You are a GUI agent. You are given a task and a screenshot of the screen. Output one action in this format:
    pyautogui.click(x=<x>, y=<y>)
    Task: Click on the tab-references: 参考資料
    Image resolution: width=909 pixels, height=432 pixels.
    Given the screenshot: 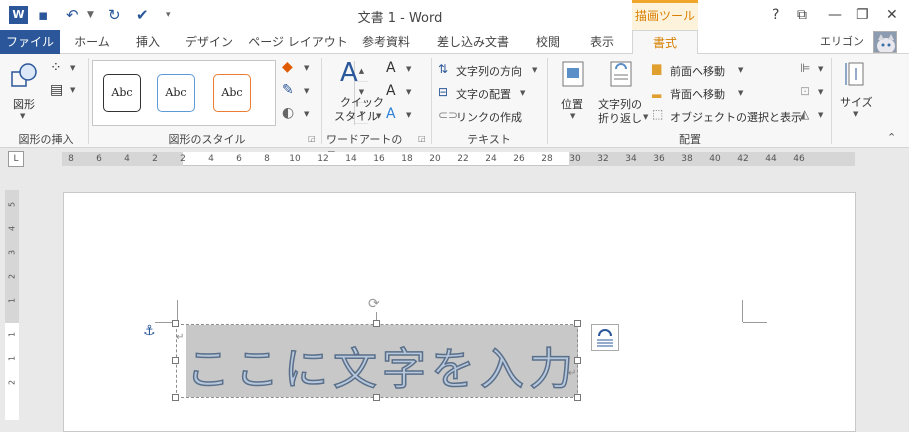 What is the action you would take?
    pyautogui.click(x=386, y=42)
    